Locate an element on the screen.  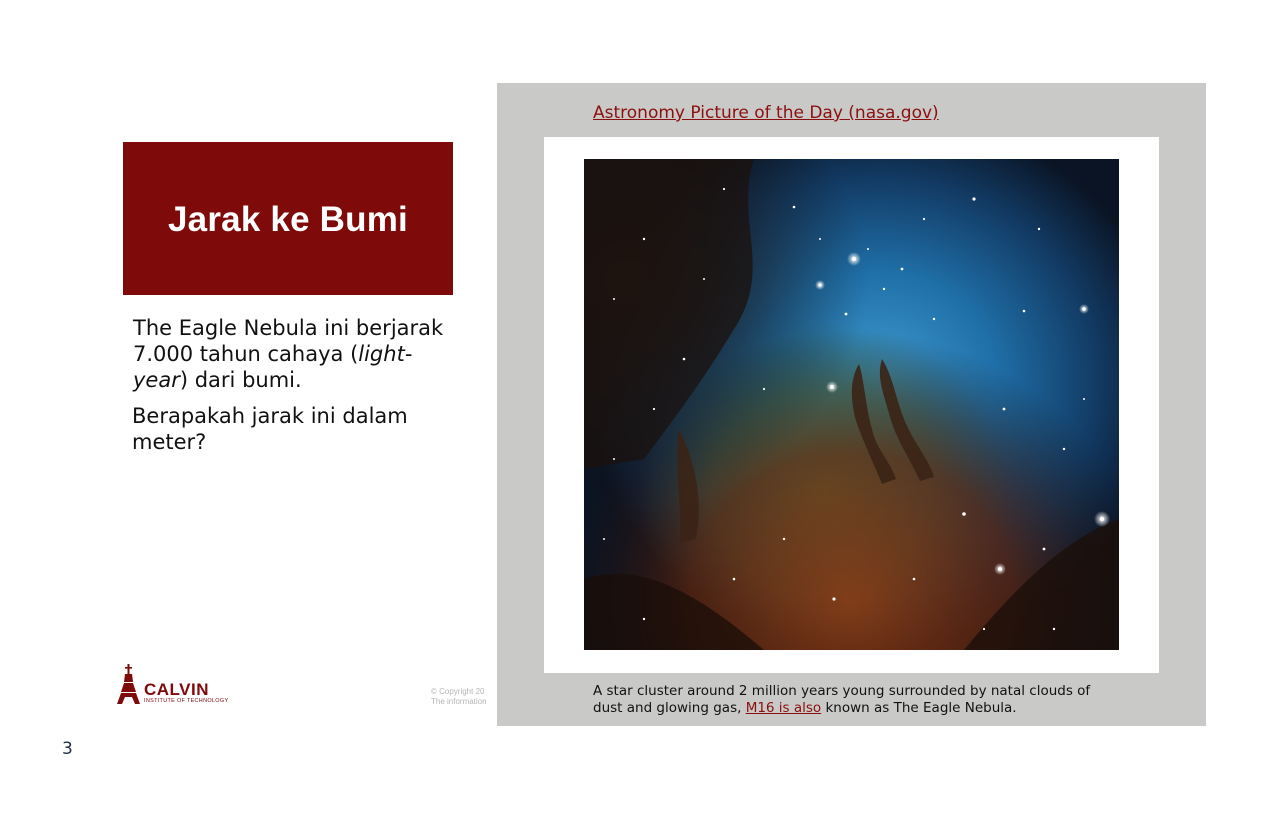
logo-subtitle: INSTITUTE OF TECHNOLOGY is located at coordinates (186, 701).